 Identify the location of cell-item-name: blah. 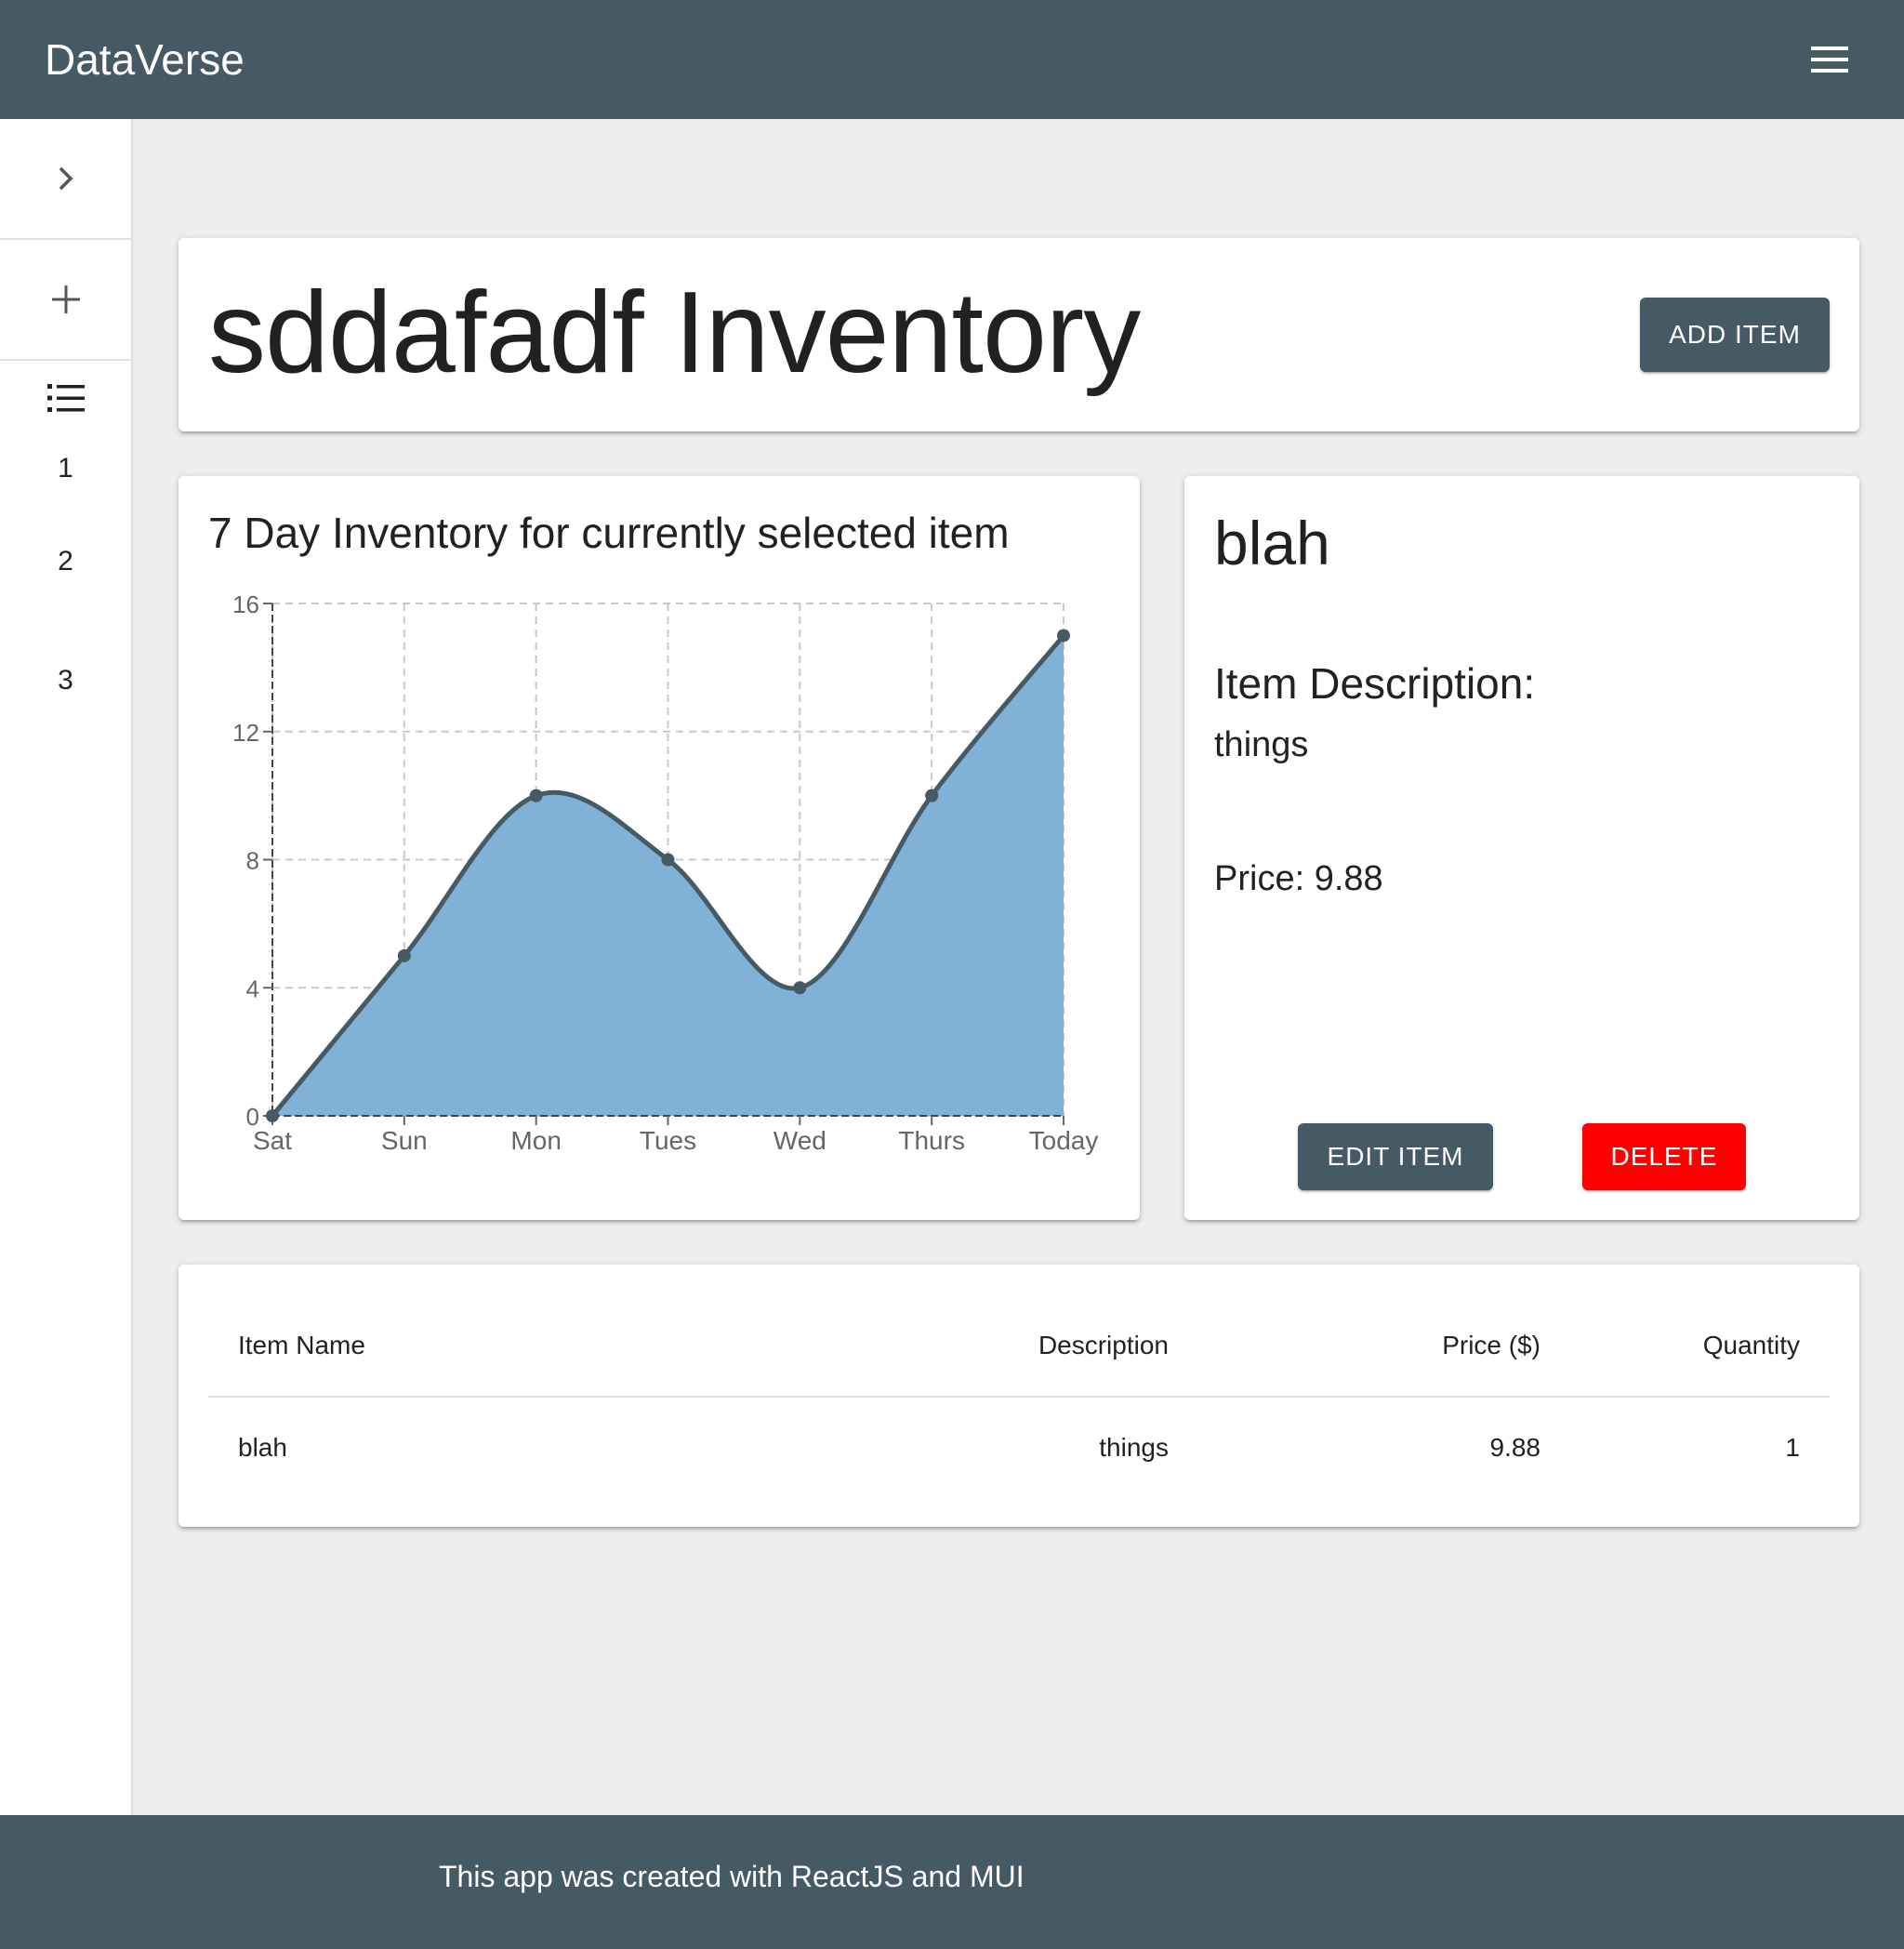
(262, 1447).